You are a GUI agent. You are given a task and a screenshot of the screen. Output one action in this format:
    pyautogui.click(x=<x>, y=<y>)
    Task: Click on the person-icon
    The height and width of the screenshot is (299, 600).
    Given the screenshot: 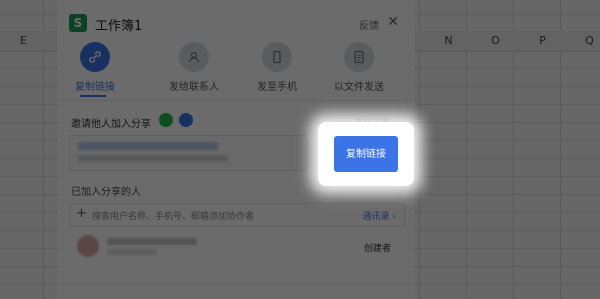 What is the action you would take?
    pyautogui.click(x=194, y=57)
    